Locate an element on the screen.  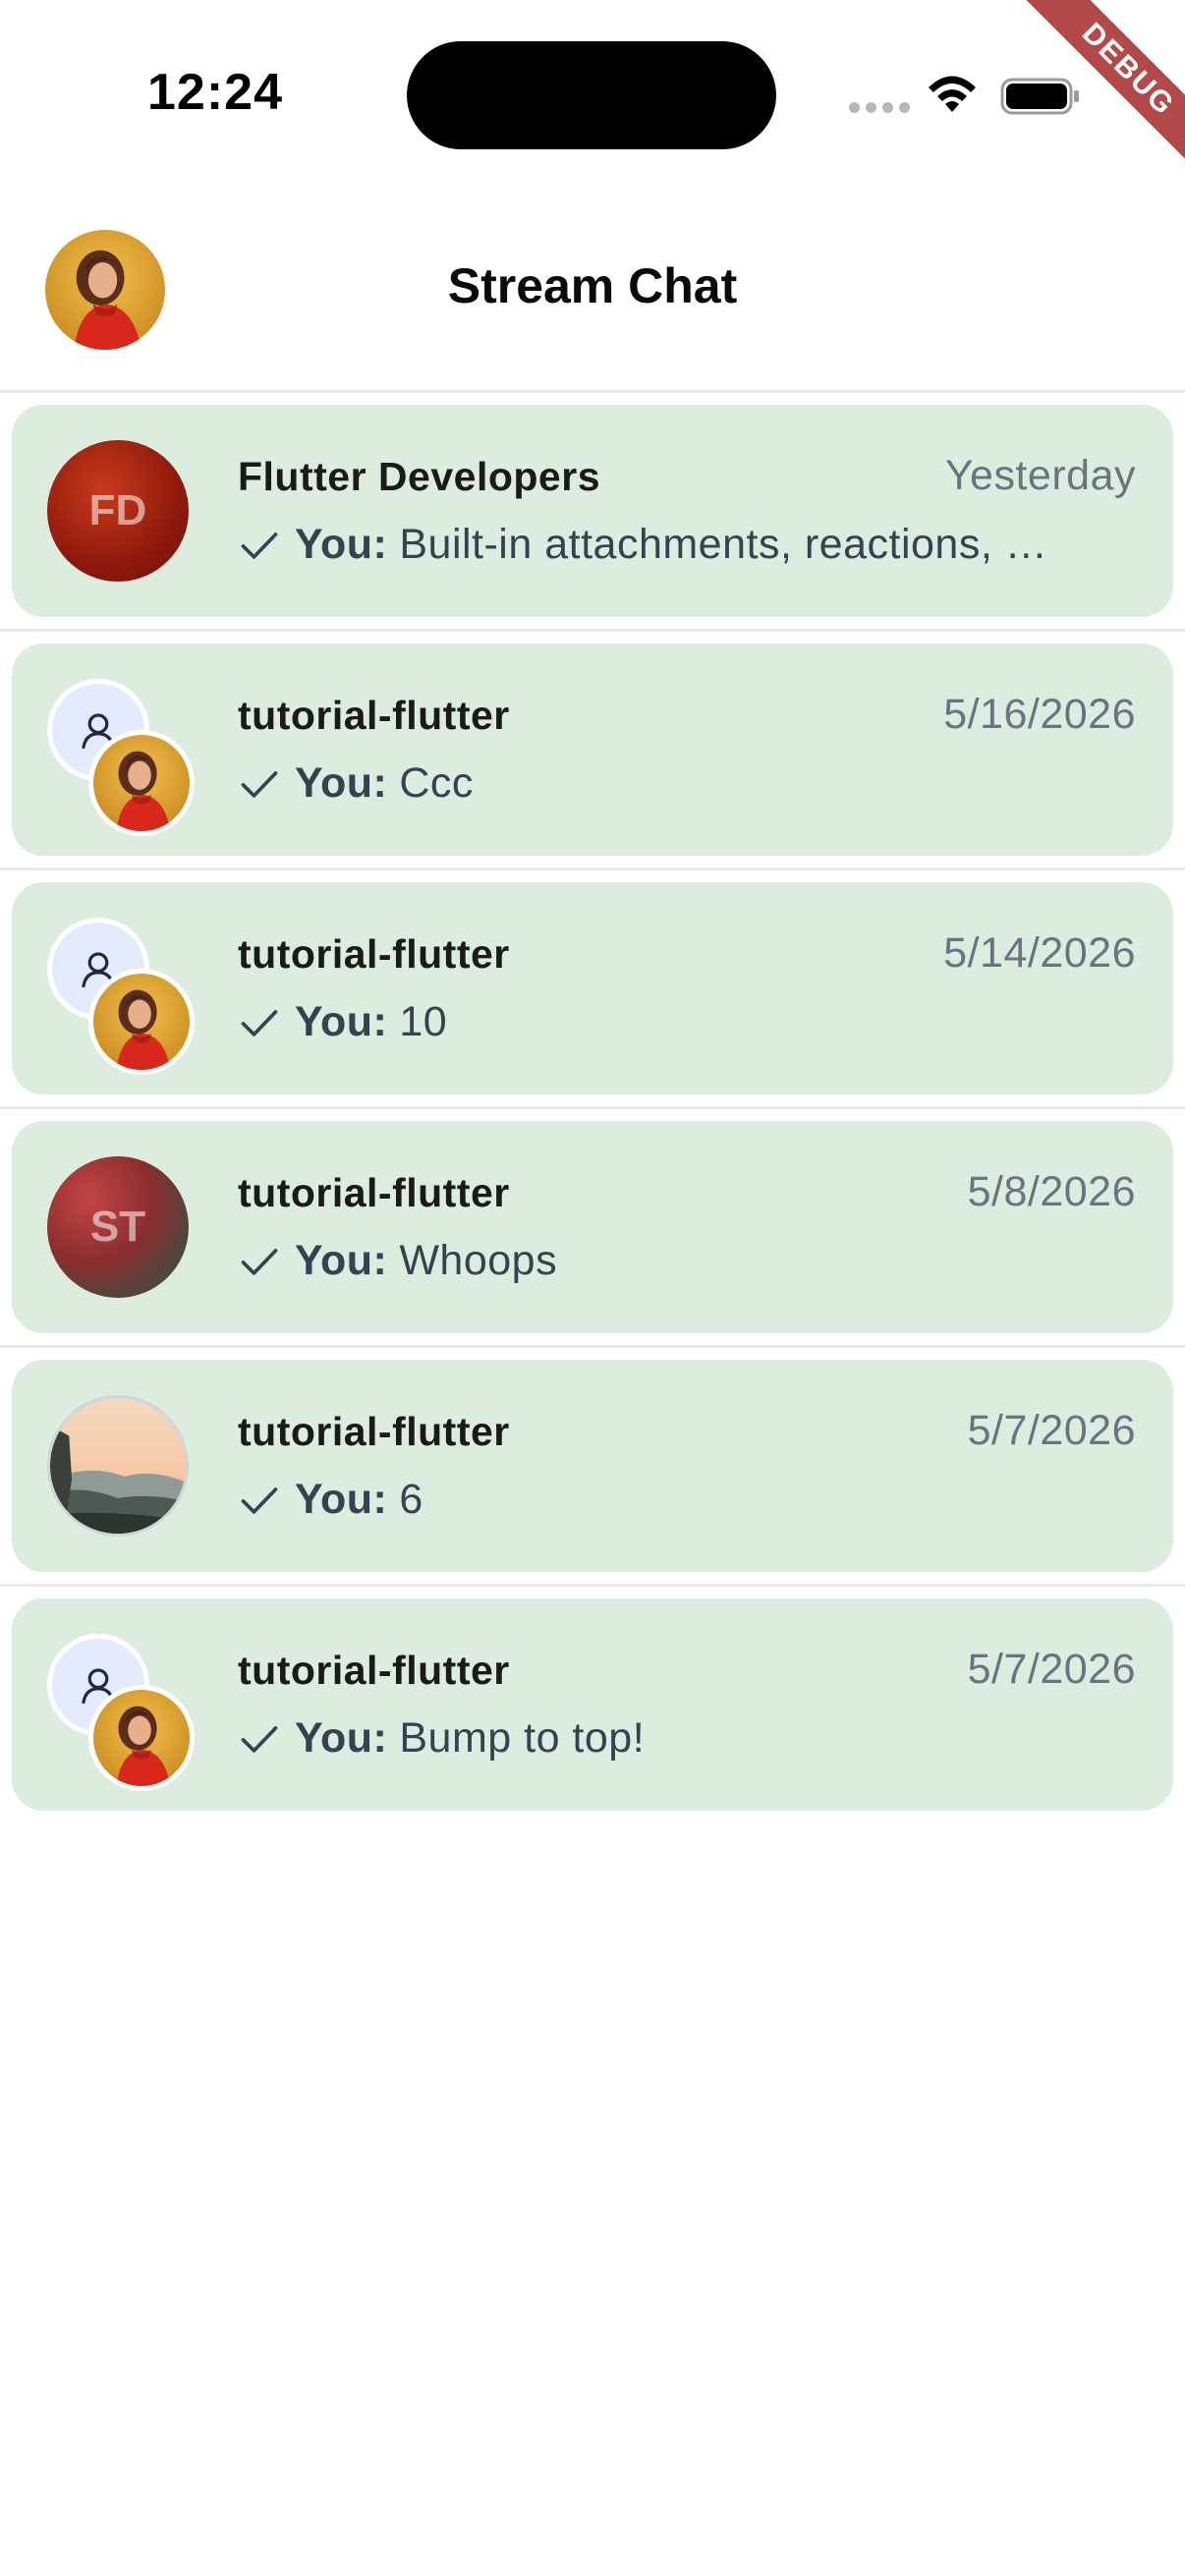
wifi-icon is located at coordinates (953, 94).